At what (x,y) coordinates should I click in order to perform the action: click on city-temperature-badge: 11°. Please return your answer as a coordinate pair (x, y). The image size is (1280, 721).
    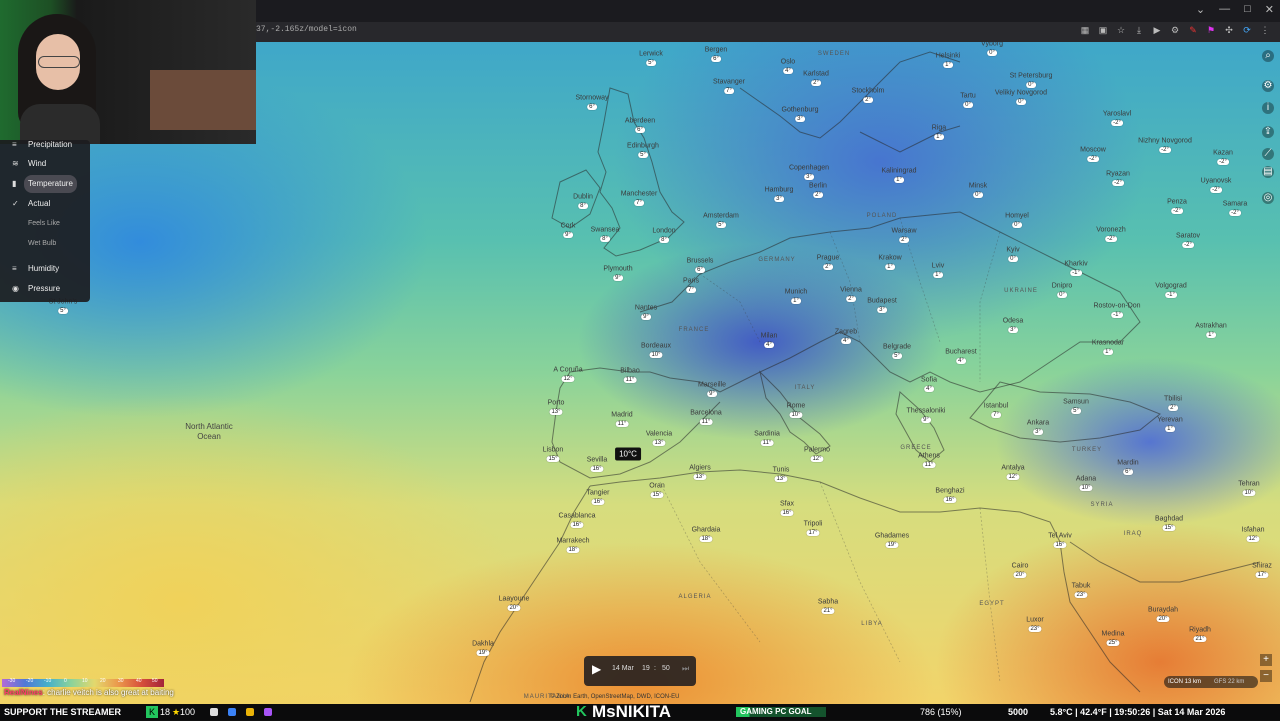
    Looking at the image, I should click on (706, 422).